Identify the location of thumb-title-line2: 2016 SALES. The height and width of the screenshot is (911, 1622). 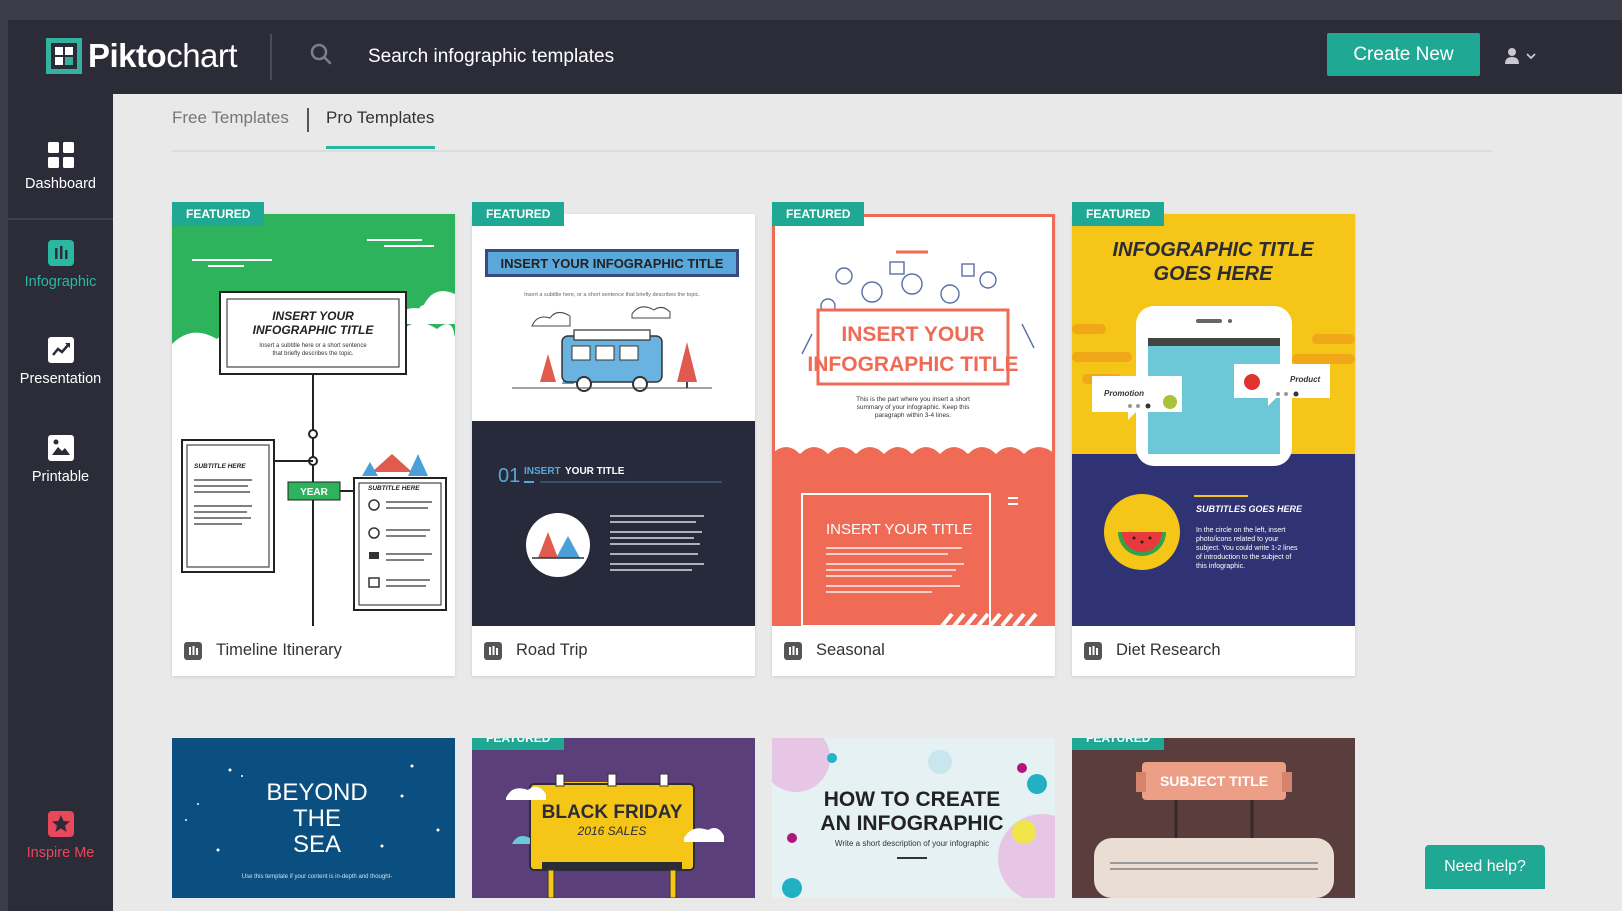
(612, 831).